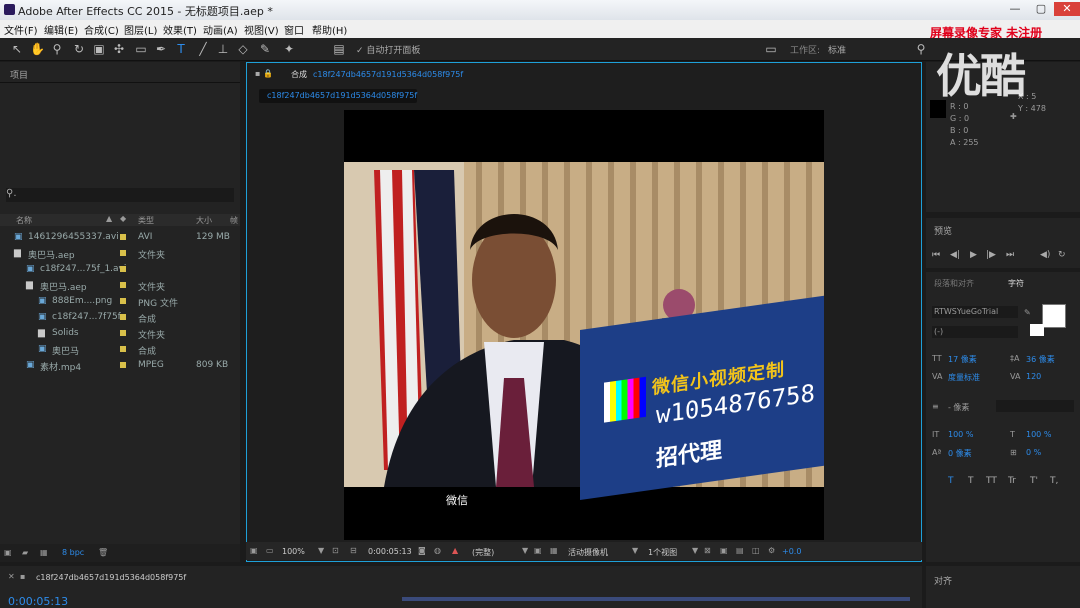 The width and height of the screenshot is (1080, 608). Describe the element at coordinates (335, 550) in the screenshot. I see `grid-icon: ⊡` at that location.